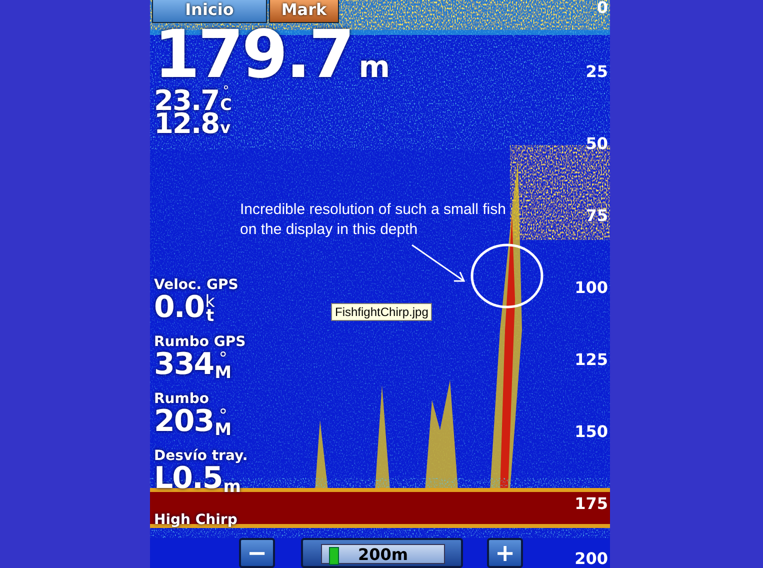 Image resolution: width=763 pixels, height=568 pixels. What do you see at coordinates (226, 104) in the screenshot?
I see `temperature-unit: C` at bounding box center [226, 104].